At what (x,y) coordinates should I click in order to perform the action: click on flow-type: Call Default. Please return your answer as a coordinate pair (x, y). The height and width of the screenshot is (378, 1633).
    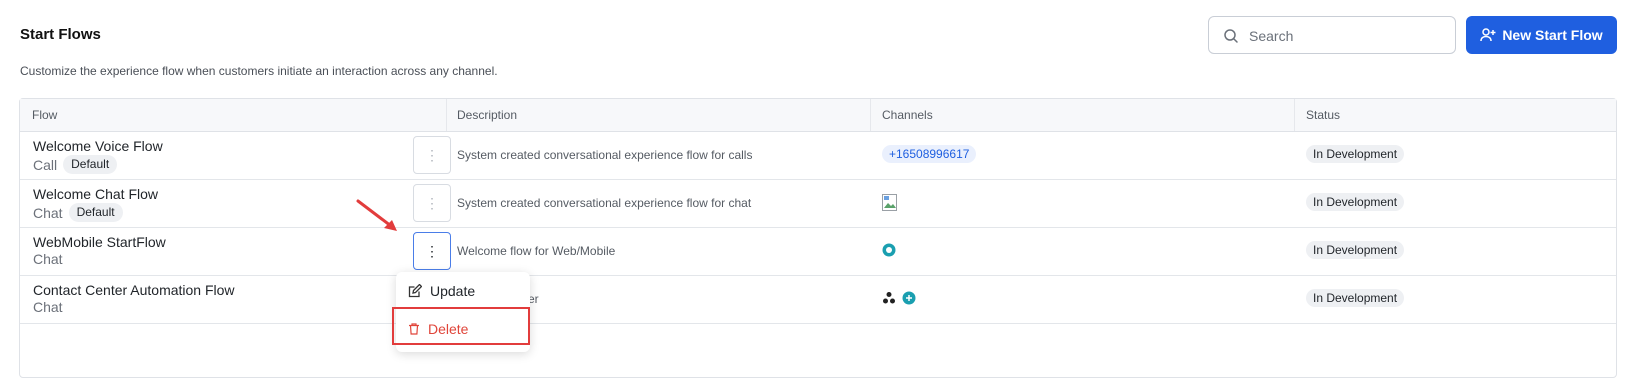
    Looking at the image, I should click on (75, 164).